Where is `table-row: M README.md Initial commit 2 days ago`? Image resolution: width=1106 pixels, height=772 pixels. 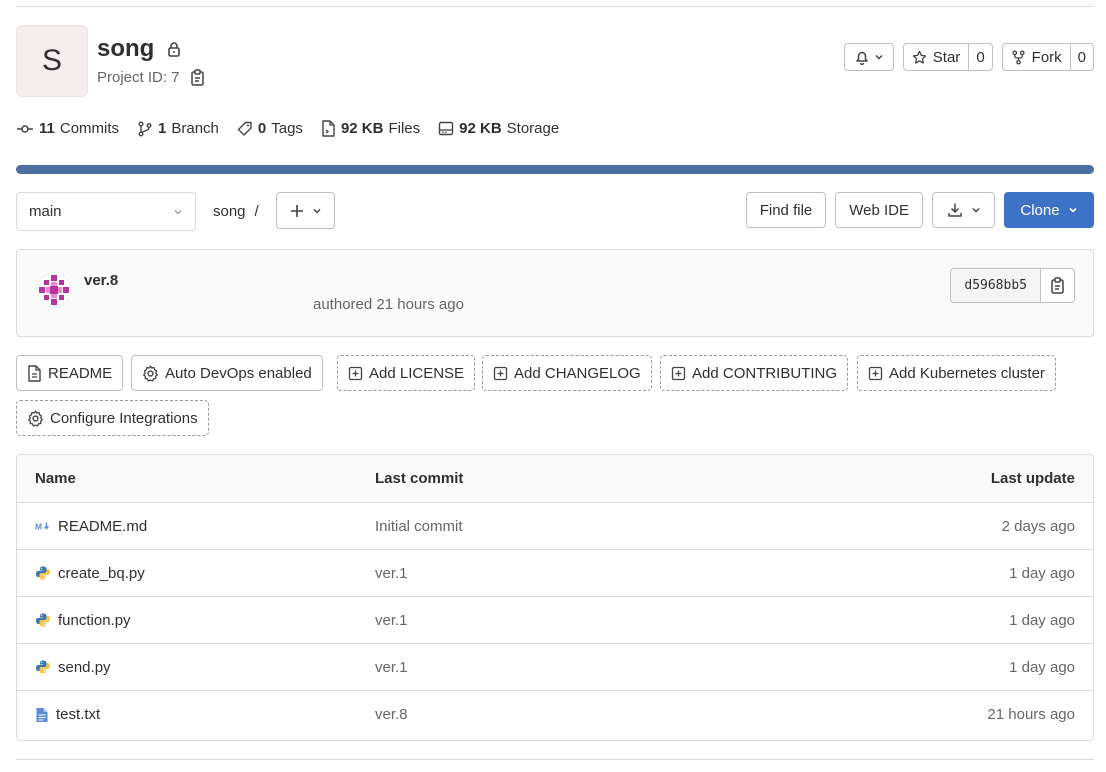 table-row: M README.md Initial commit 2 days ago is located at coordinates (555, 526).